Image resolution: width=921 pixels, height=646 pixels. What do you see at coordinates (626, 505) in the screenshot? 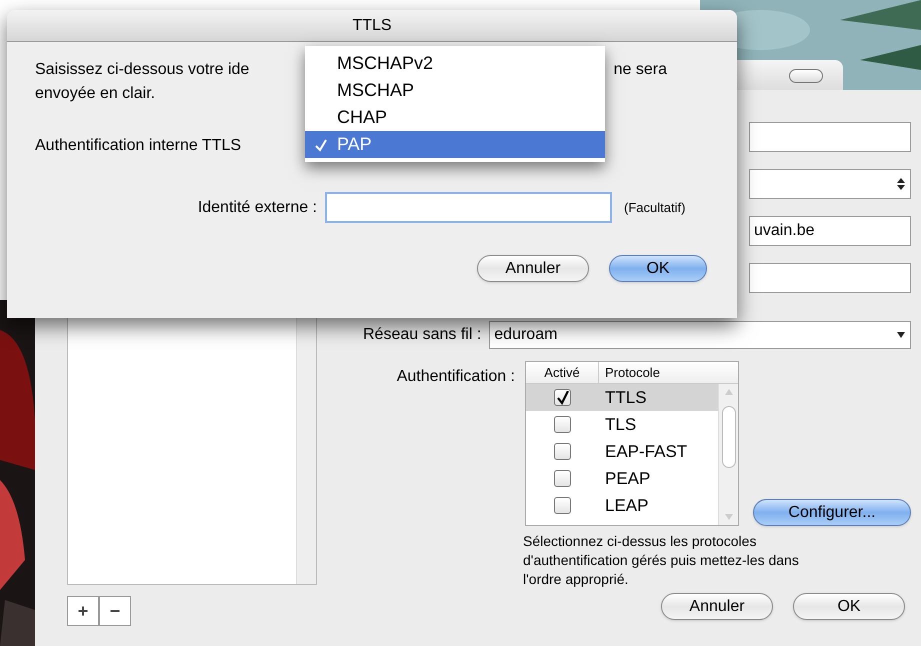
I see `protocol-name: LEAP` at bounding box center [626, 505].